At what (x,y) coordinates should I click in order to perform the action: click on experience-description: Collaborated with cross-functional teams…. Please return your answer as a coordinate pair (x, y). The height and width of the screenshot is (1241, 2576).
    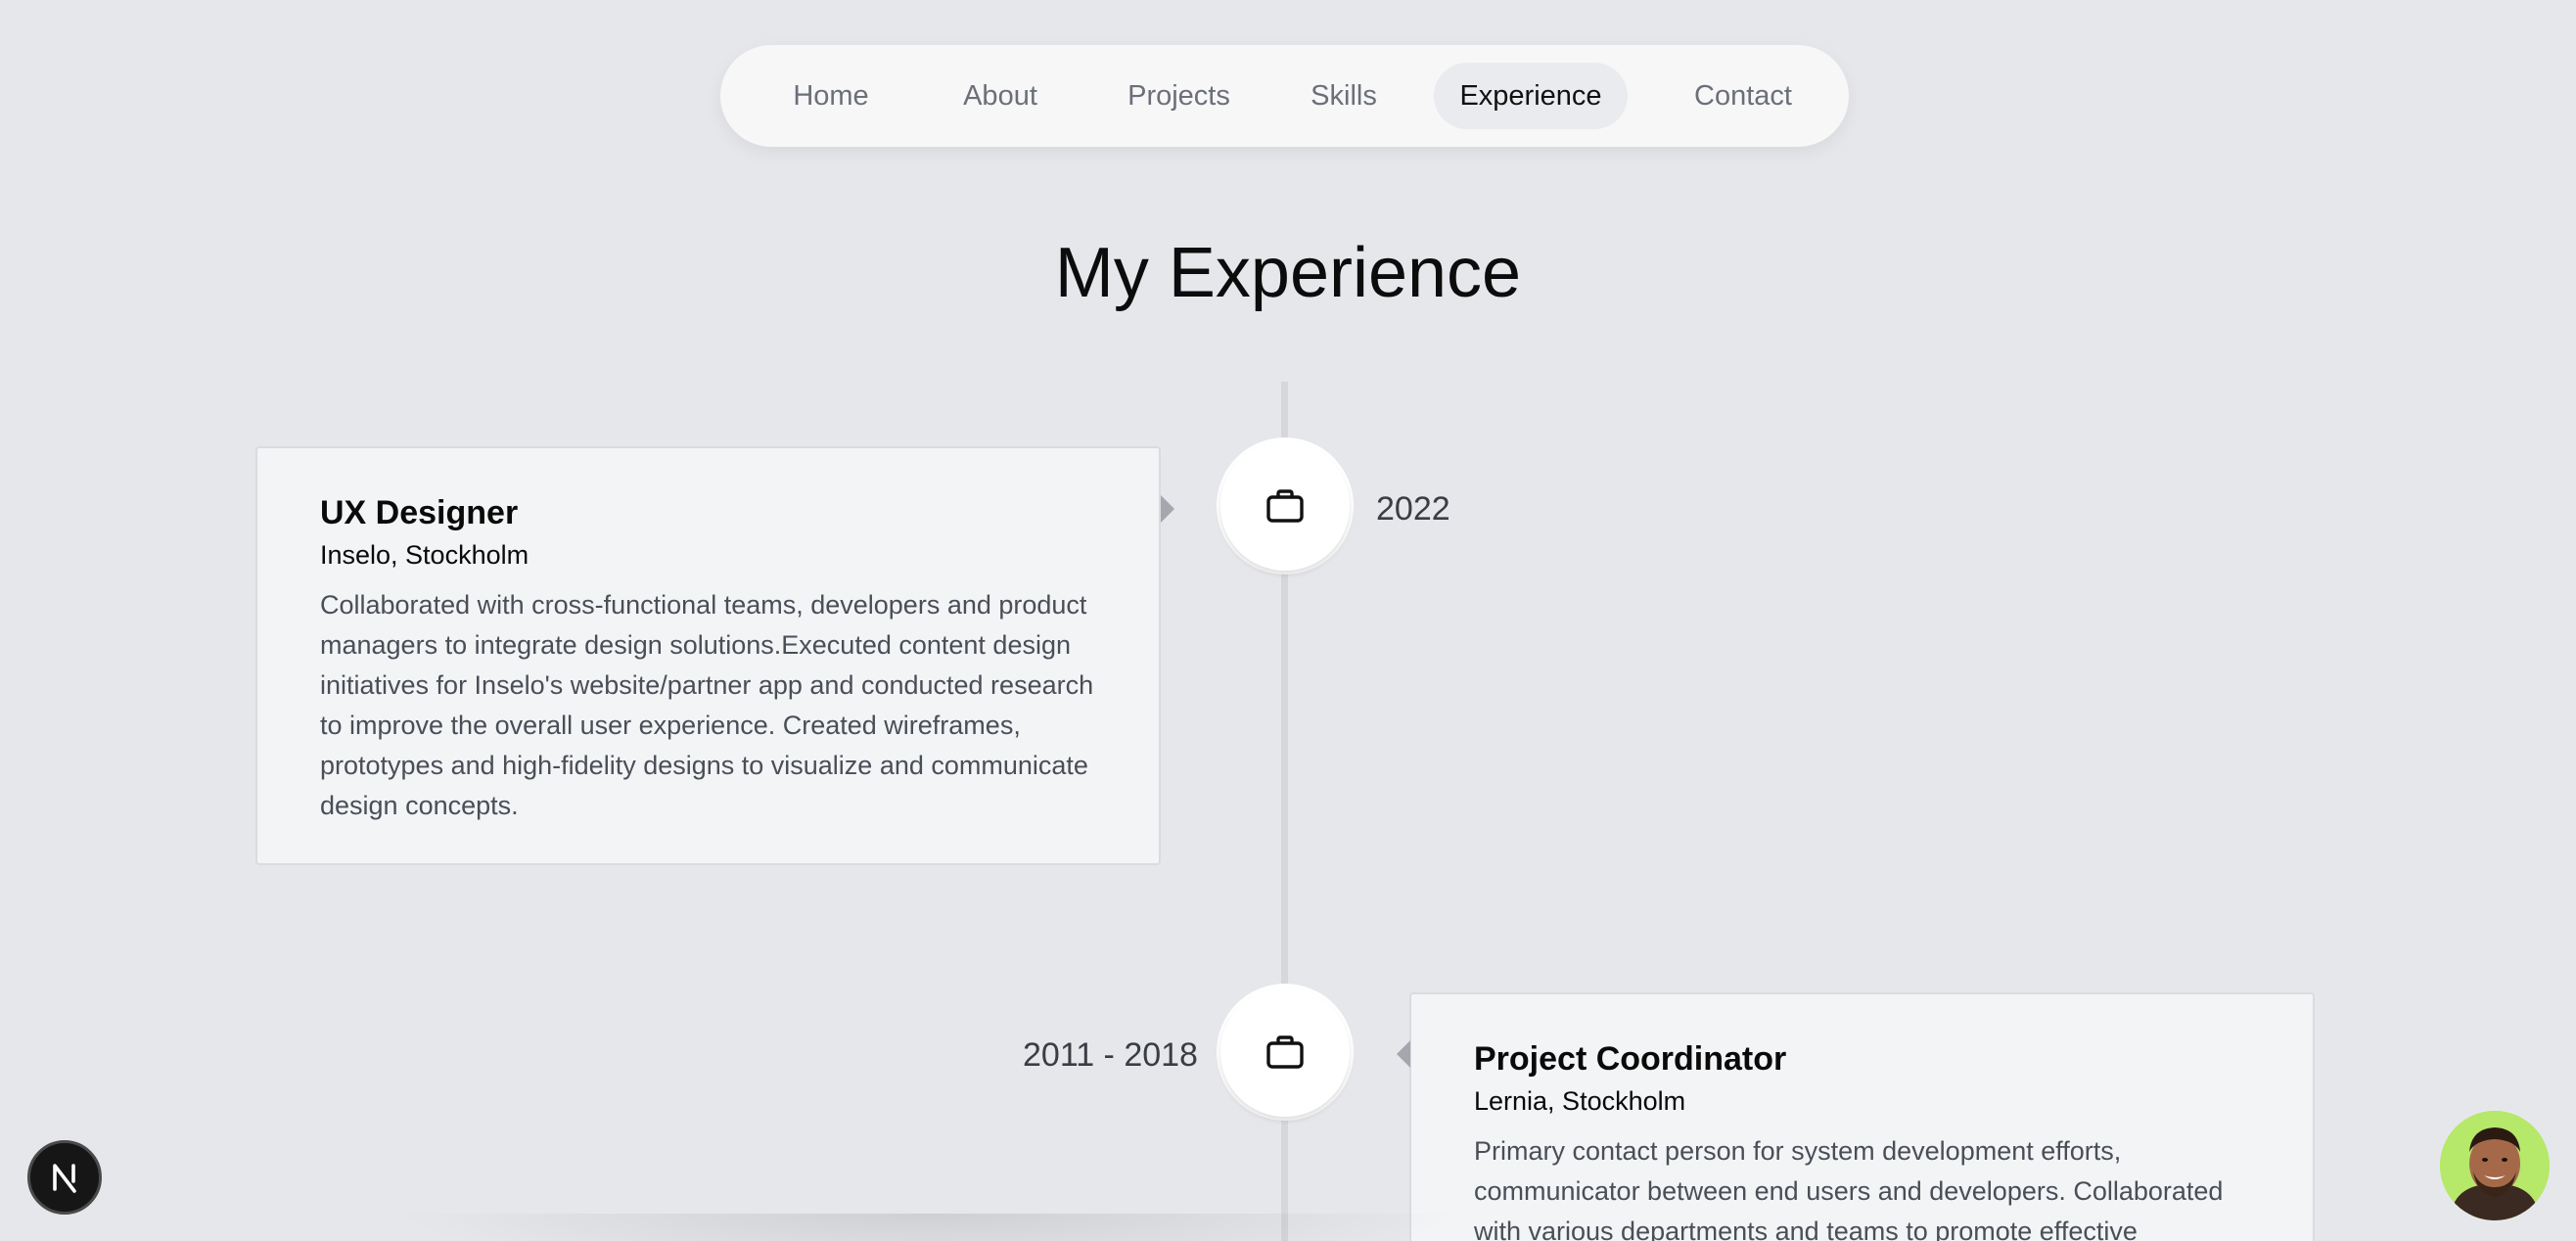
    Looking at the image, I should click on (707, 705).